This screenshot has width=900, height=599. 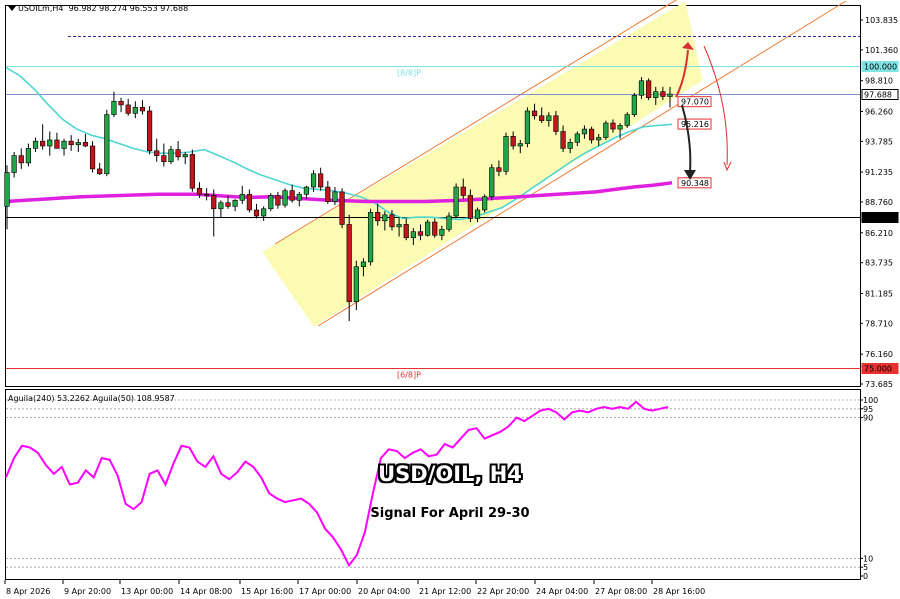 What do you see at coordinates (880, 67) in the screenshot?
I see `price-tag: 100.000` at bounding box center [880, 67].